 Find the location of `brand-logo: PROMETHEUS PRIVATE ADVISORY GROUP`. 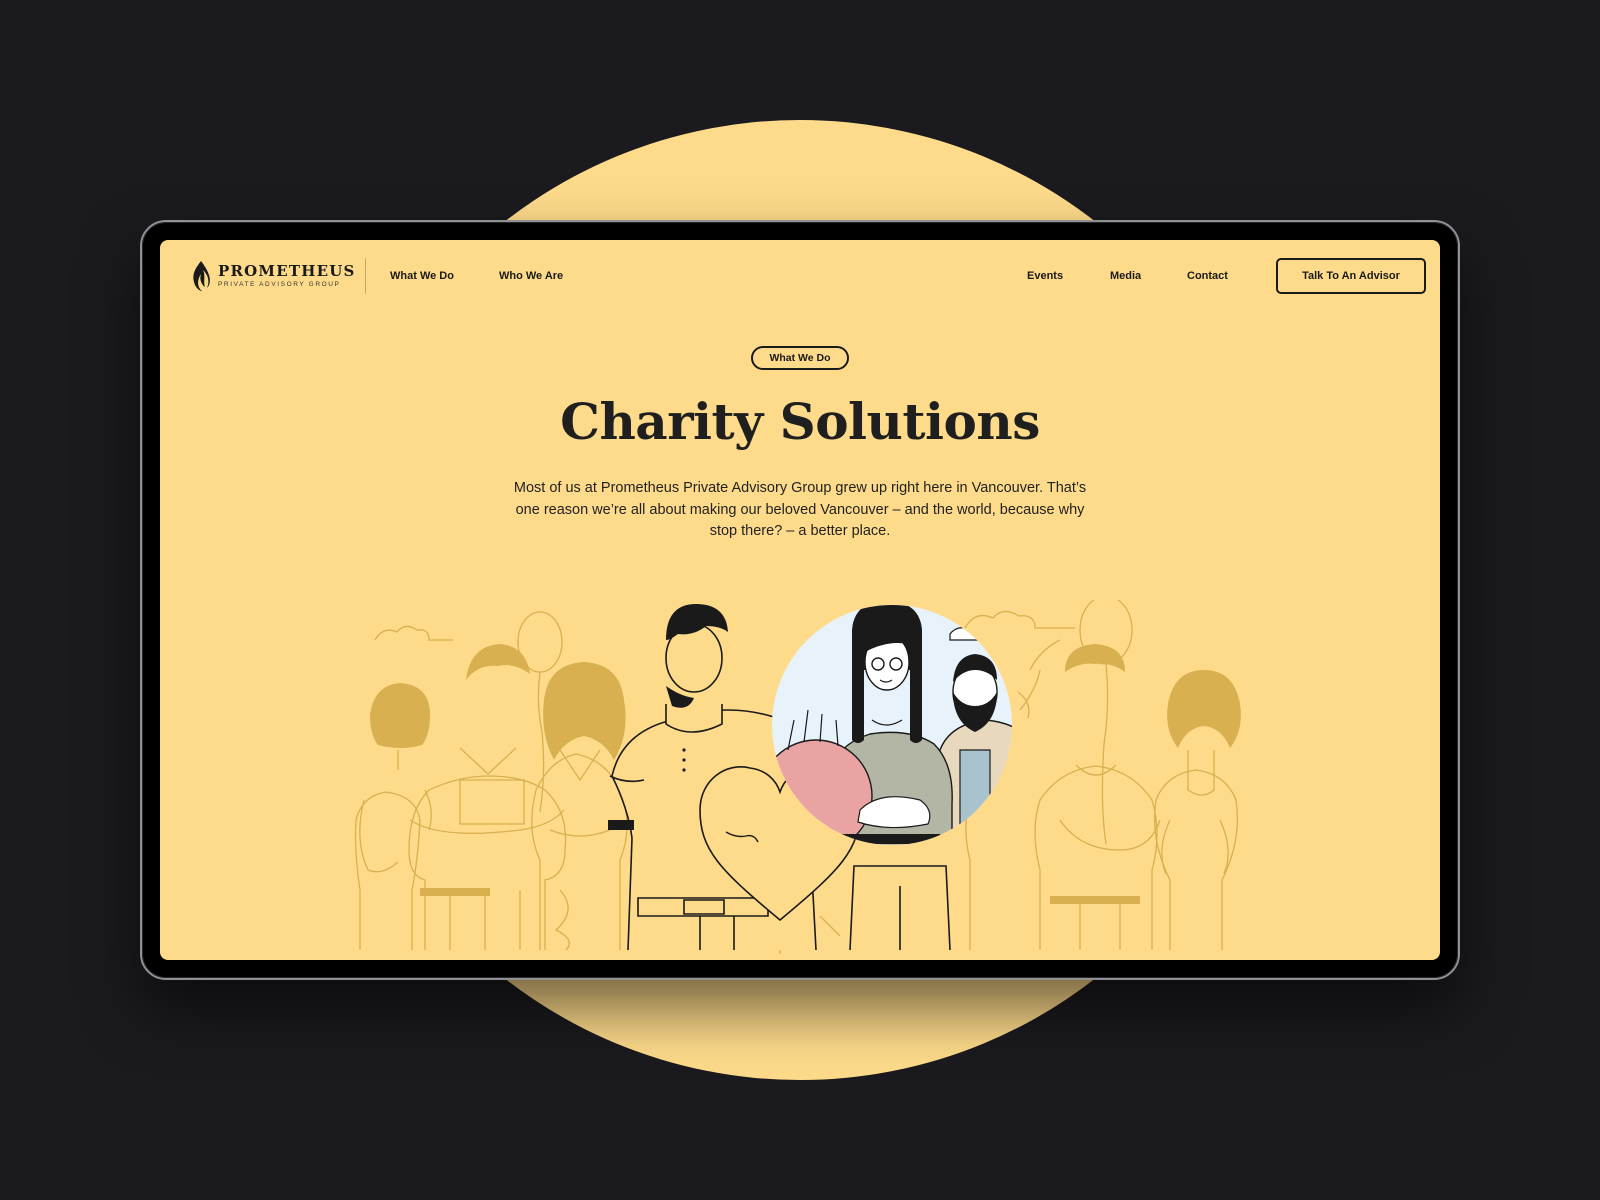

brand-logo: PROMETHEUS PRIVATE ADVISORY GROUP is located at coordinates (273, 276).